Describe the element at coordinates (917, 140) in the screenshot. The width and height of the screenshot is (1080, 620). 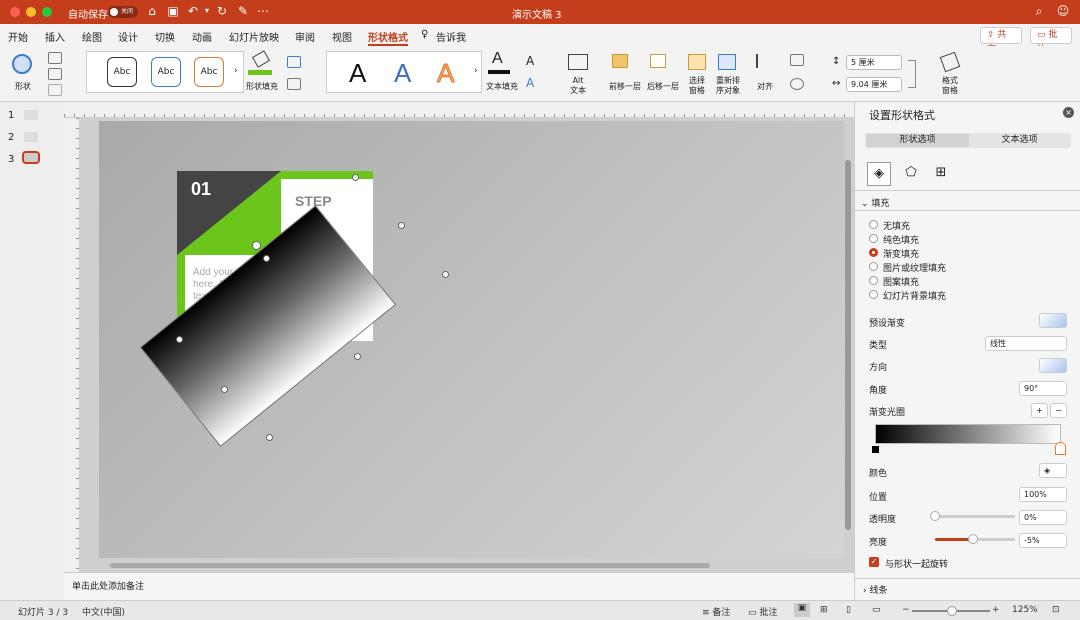
I see `tab-shape-options: 形状选项` at that location.